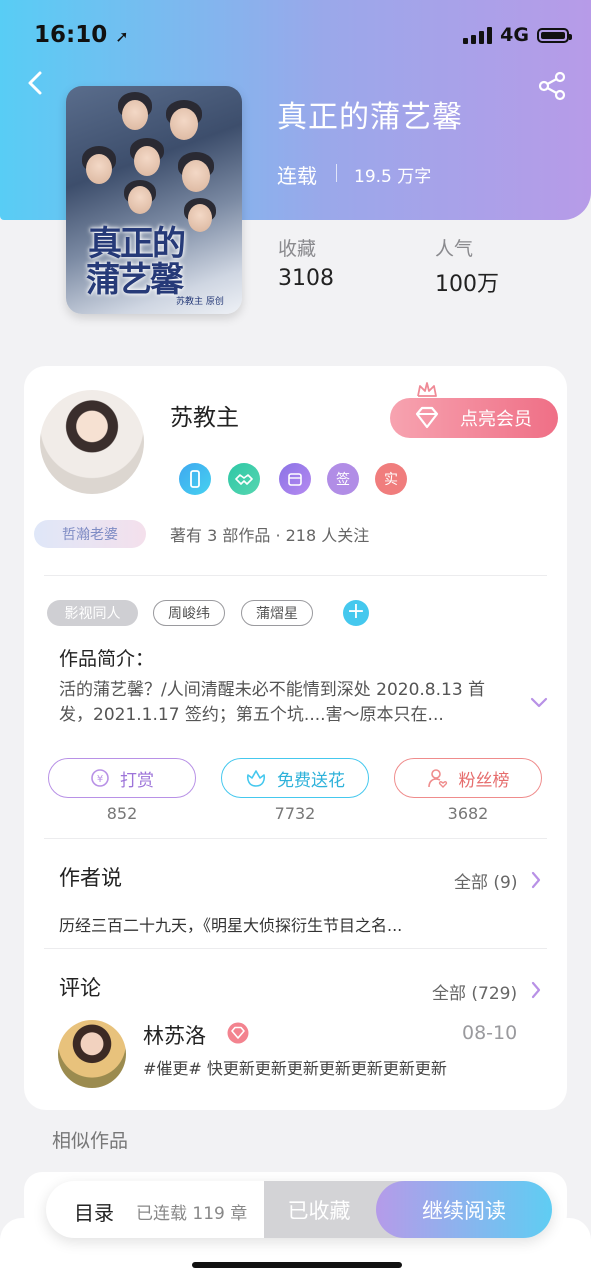 This screenshot has width=591, height=1280. I want to click on comments-title: 评论, so click(80, 988).